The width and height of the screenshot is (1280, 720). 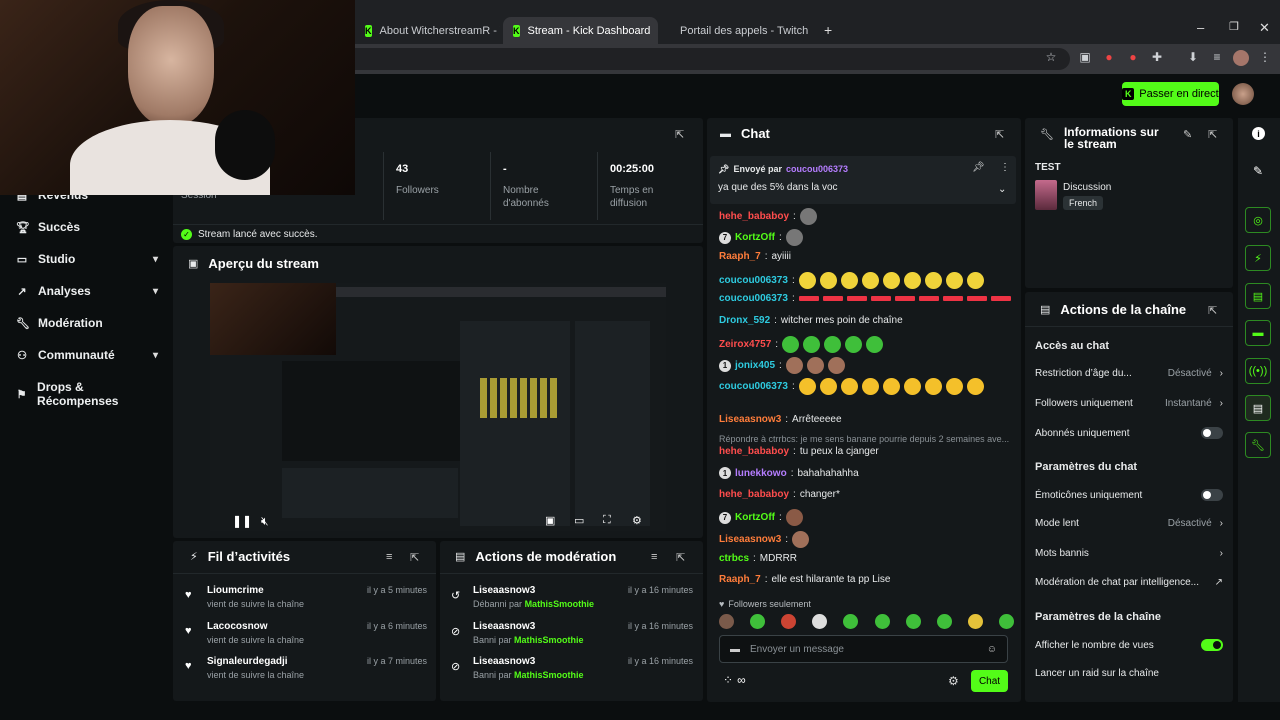 I want to click on sidebar-item-moderation: 🔧︎ Modération, so click(x=87, y=323).